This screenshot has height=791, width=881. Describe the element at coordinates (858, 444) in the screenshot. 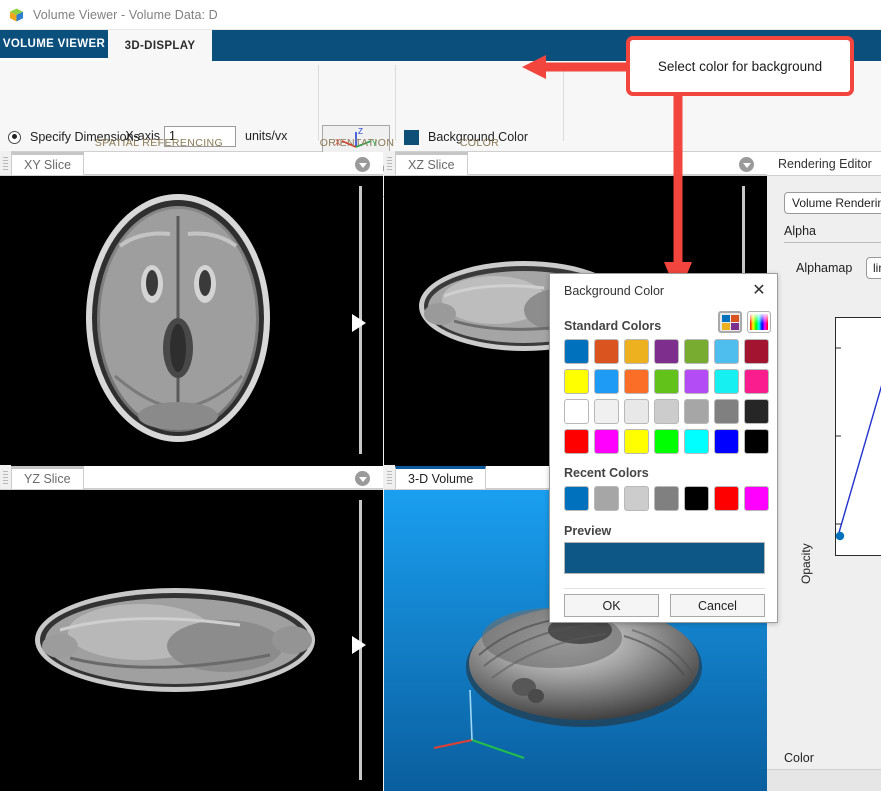

I see `opacity-curve` at that location.